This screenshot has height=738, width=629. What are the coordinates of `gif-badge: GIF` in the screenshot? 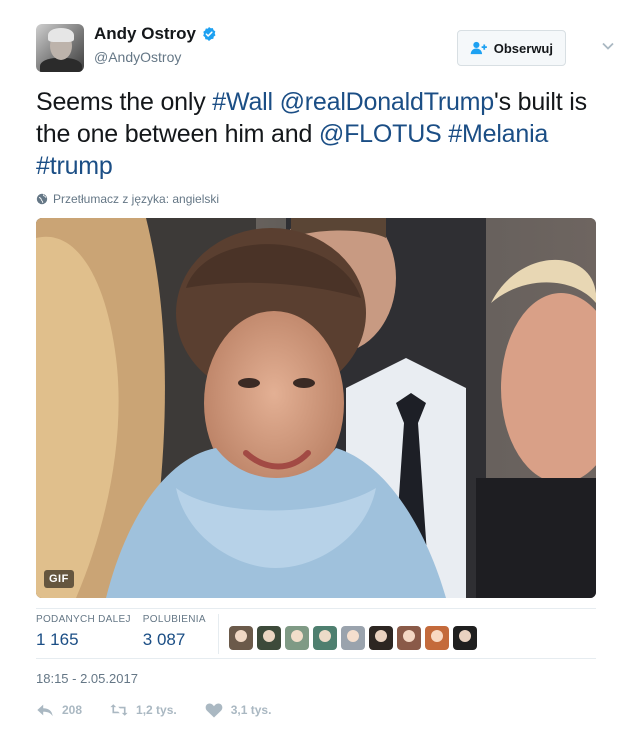 It's located at (59, 579).